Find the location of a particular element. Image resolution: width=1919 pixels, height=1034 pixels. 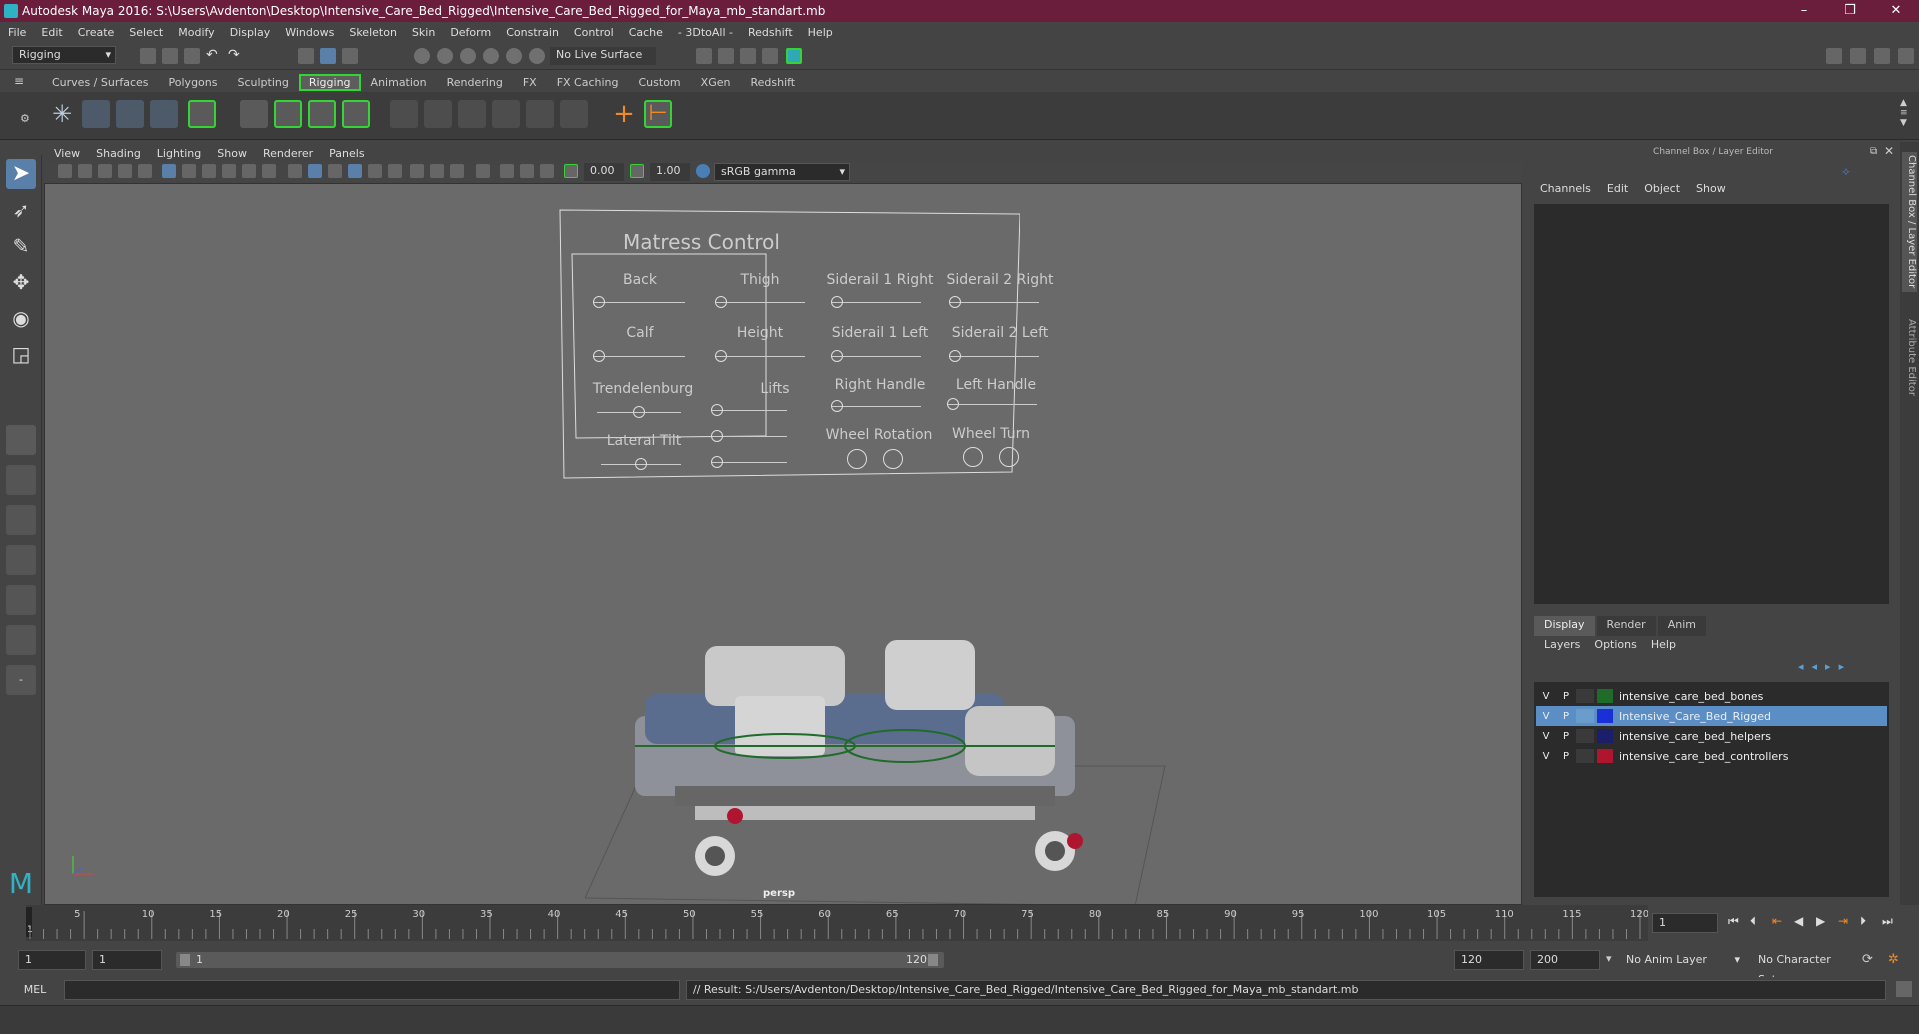

outliner-layout-icon is located at coordinates (21, 560).